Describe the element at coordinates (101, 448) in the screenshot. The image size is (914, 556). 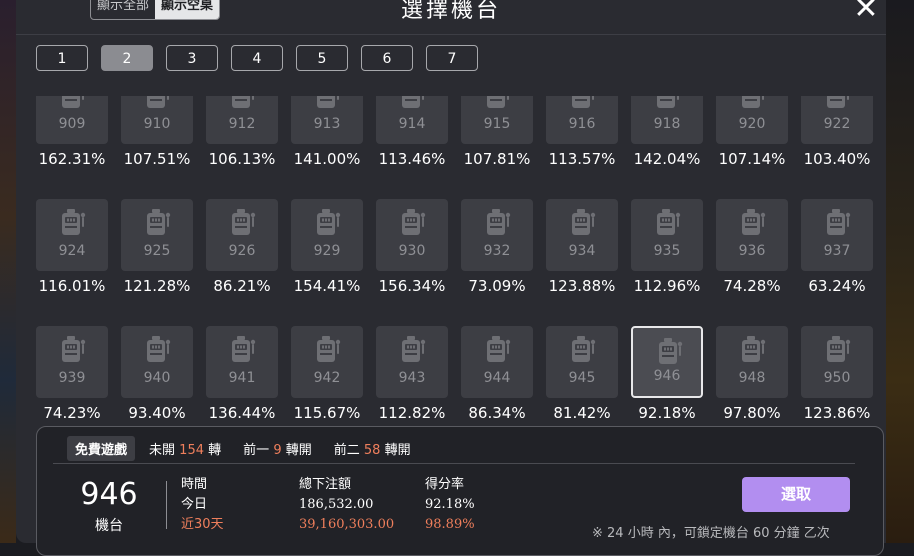
I see `free-game-badge: 免費遊戲` at that location.